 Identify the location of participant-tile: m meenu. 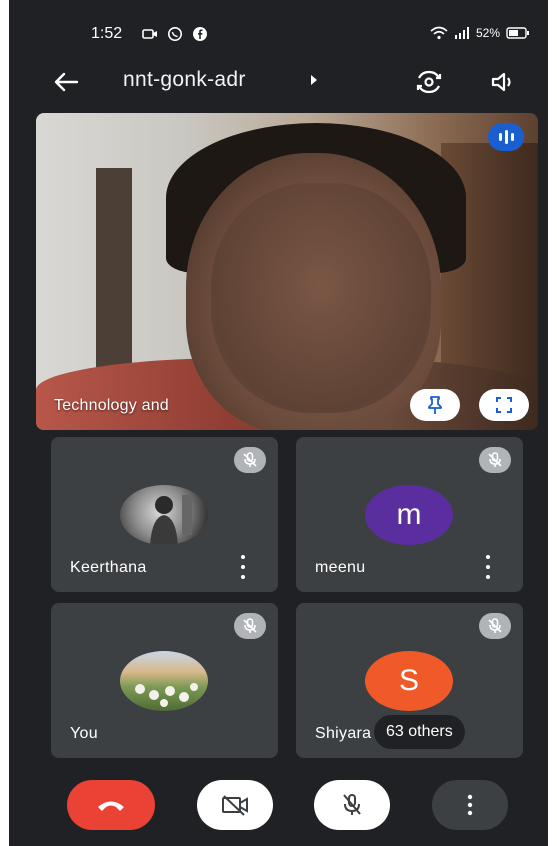
(409, 514).